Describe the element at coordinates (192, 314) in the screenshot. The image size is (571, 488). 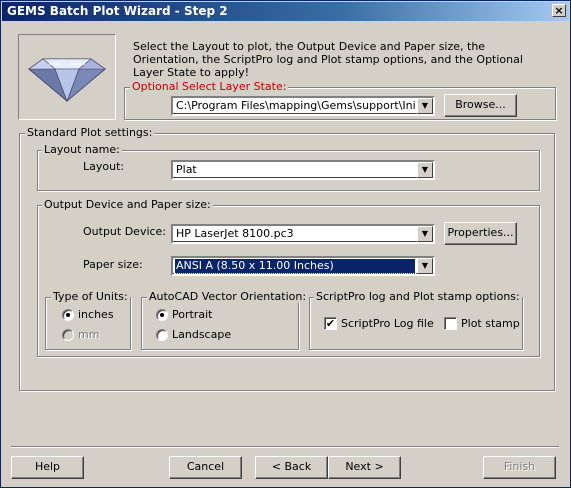
I see `orientation-portrait-label: Portrait` at that location.